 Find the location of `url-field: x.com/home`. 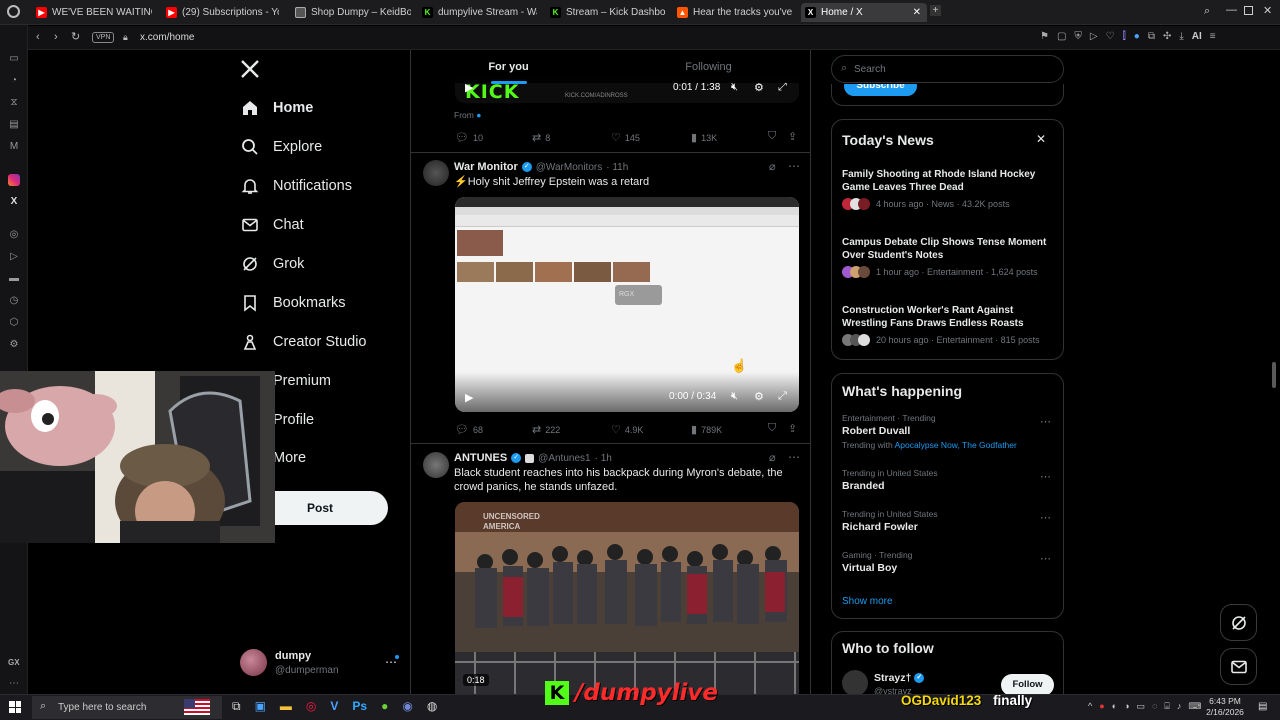

url-field: x.com/home is located at coordinates (167, 37).